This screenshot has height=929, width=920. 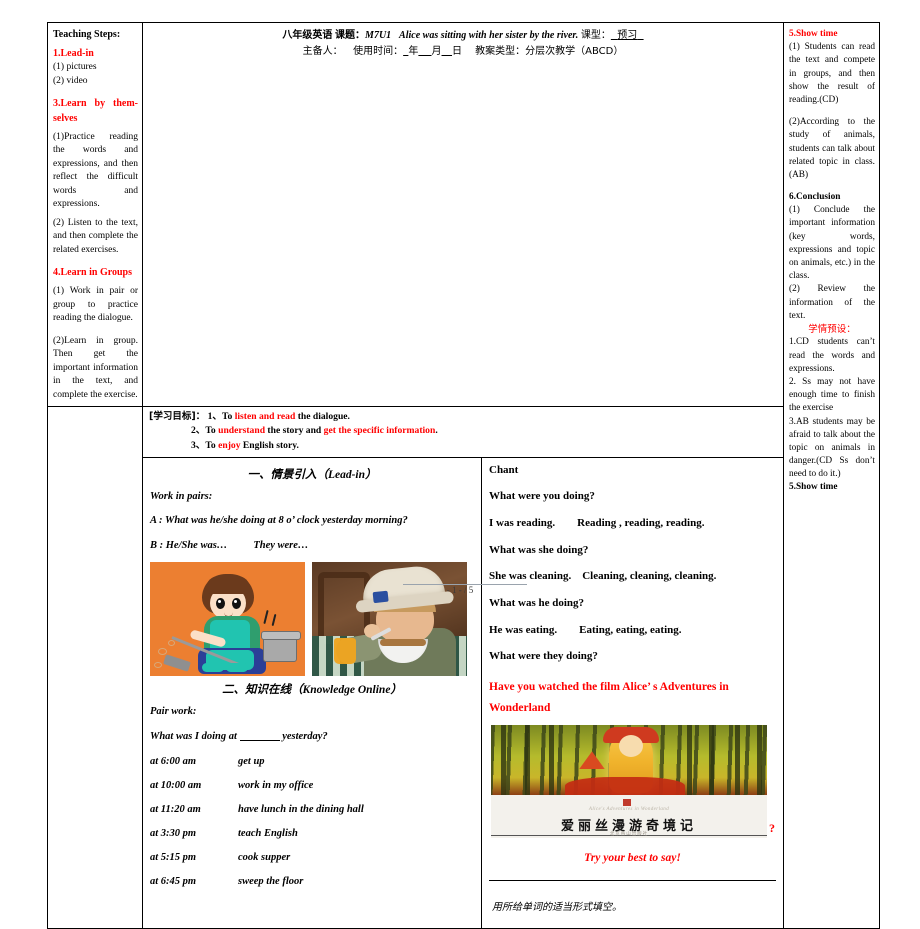 What do you see at coordinates (542, 496) in the screenshot?
I see `chant-text: What were you doing?` at bounding box center [542, 496].